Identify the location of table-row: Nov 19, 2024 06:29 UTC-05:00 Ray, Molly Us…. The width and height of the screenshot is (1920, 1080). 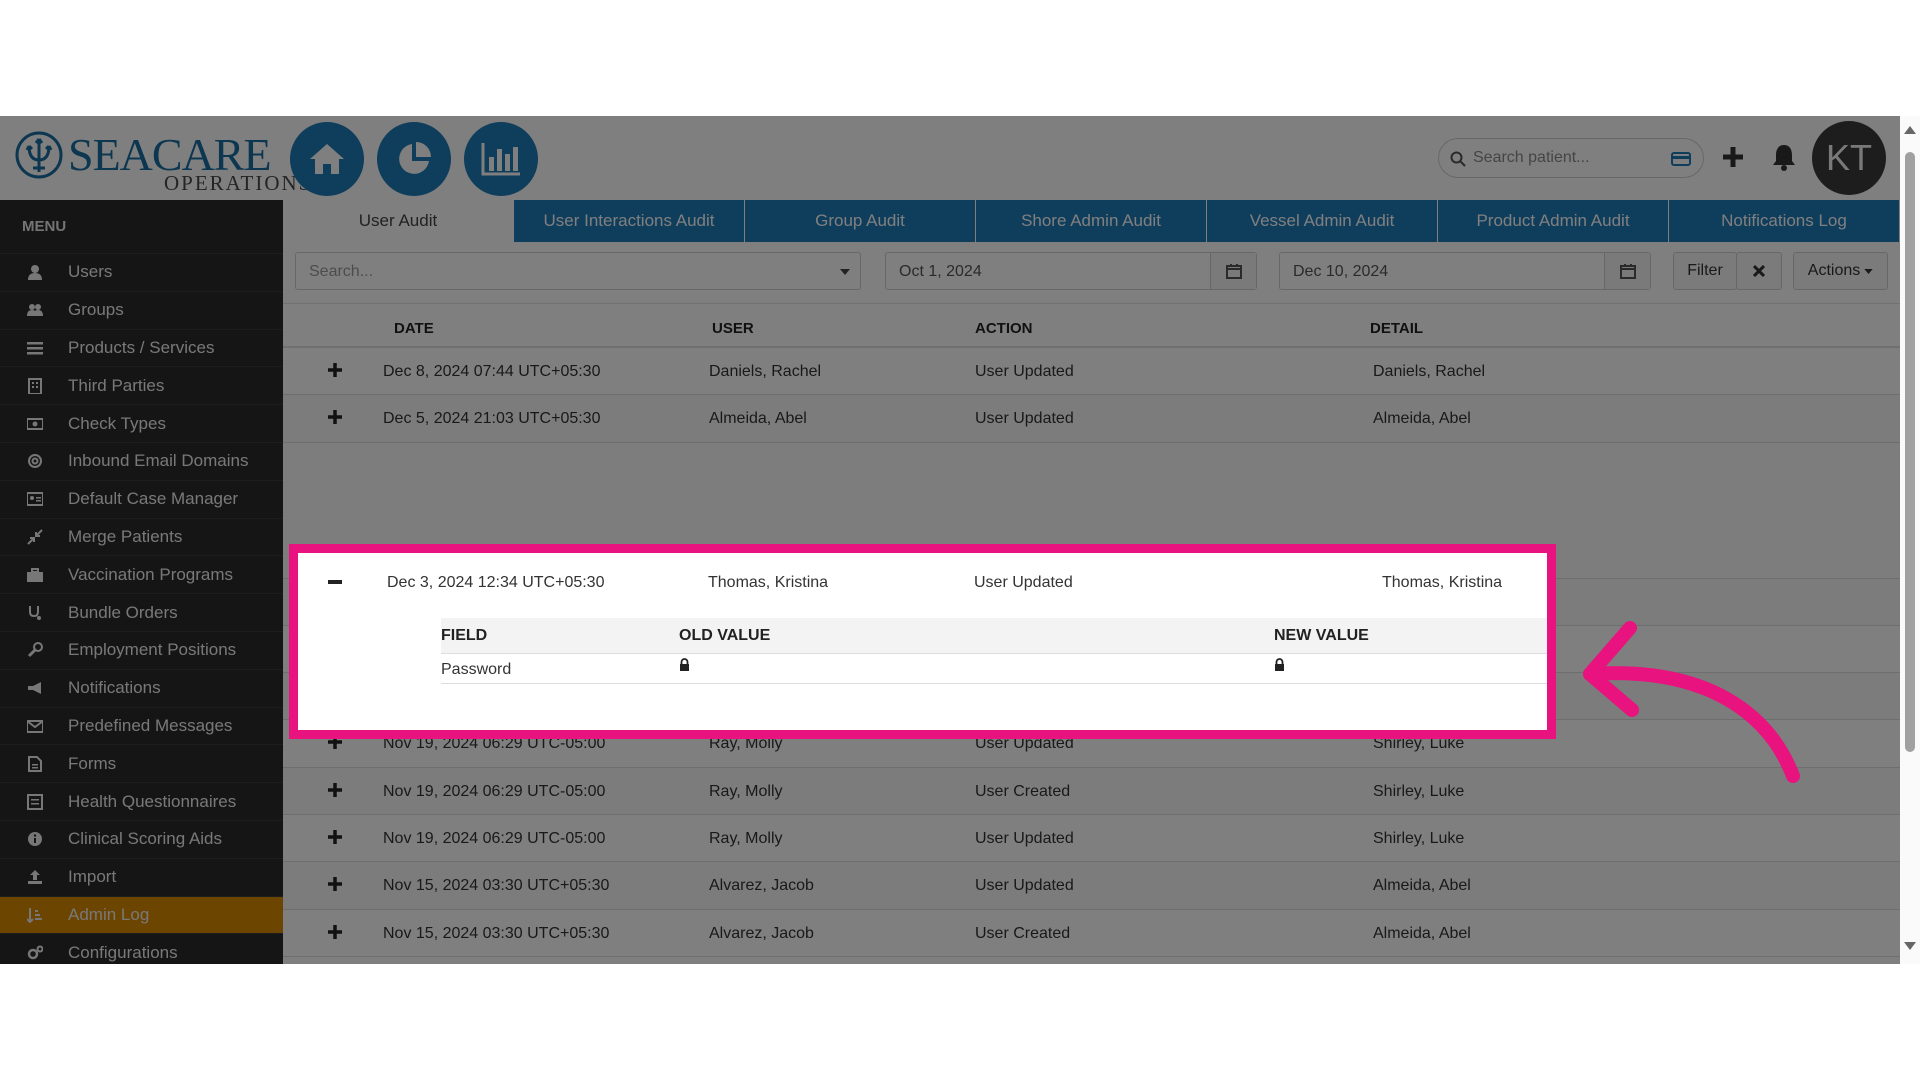
(1093, 839).